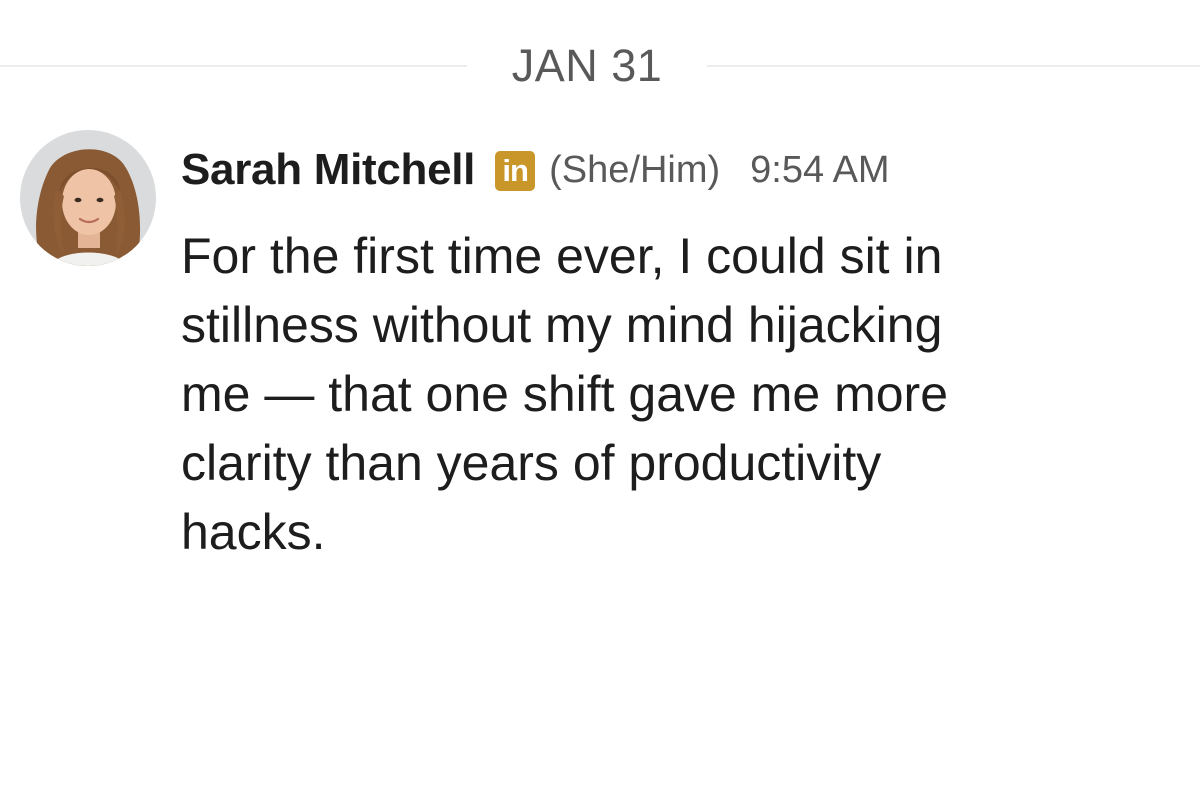 This screenshot has width=1200, height=800. What do you see at coordinates (953, 66) in the screenshot?
I see `divider-line-right` at bounding box center [953, 66].